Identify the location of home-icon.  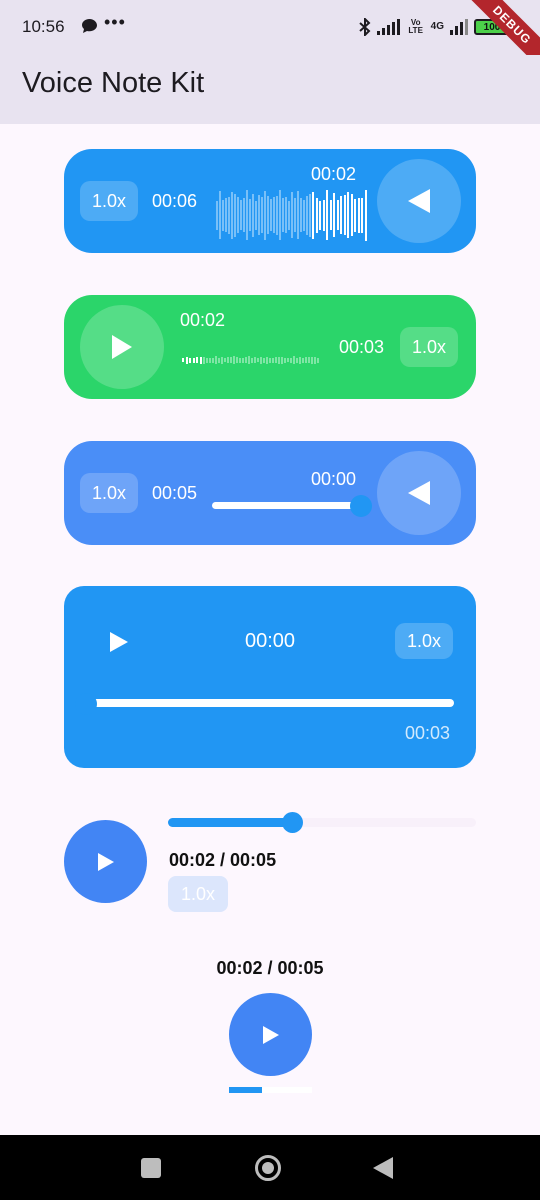
(268, 1168).